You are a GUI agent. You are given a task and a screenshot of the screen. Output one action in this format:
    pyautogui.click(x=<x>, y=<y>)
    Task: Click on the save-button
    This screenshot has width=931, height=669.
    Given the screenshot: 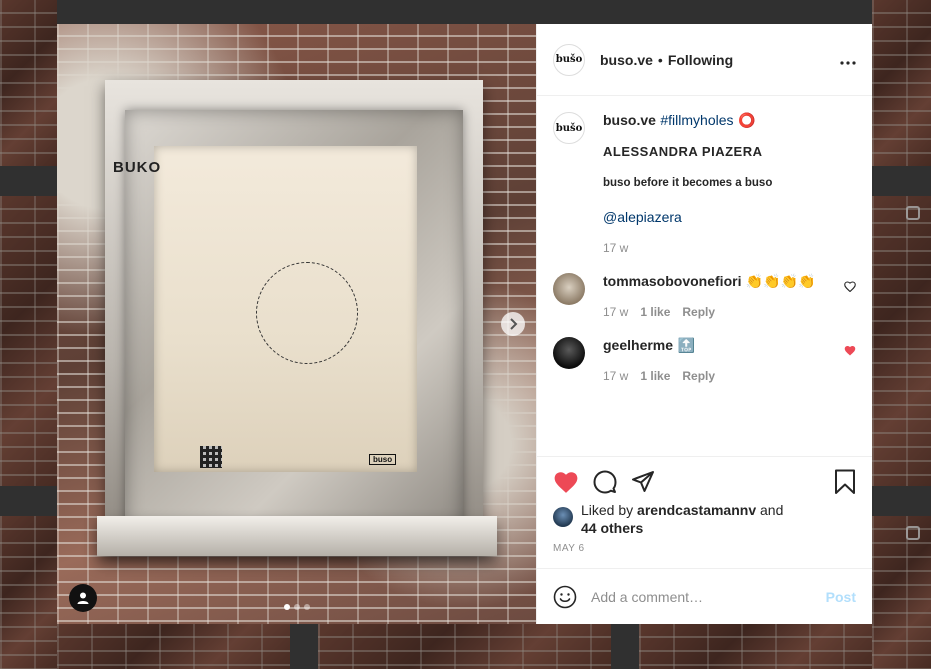 What is the action you would take?
    pyautogui.click(x=845, y=482)
    